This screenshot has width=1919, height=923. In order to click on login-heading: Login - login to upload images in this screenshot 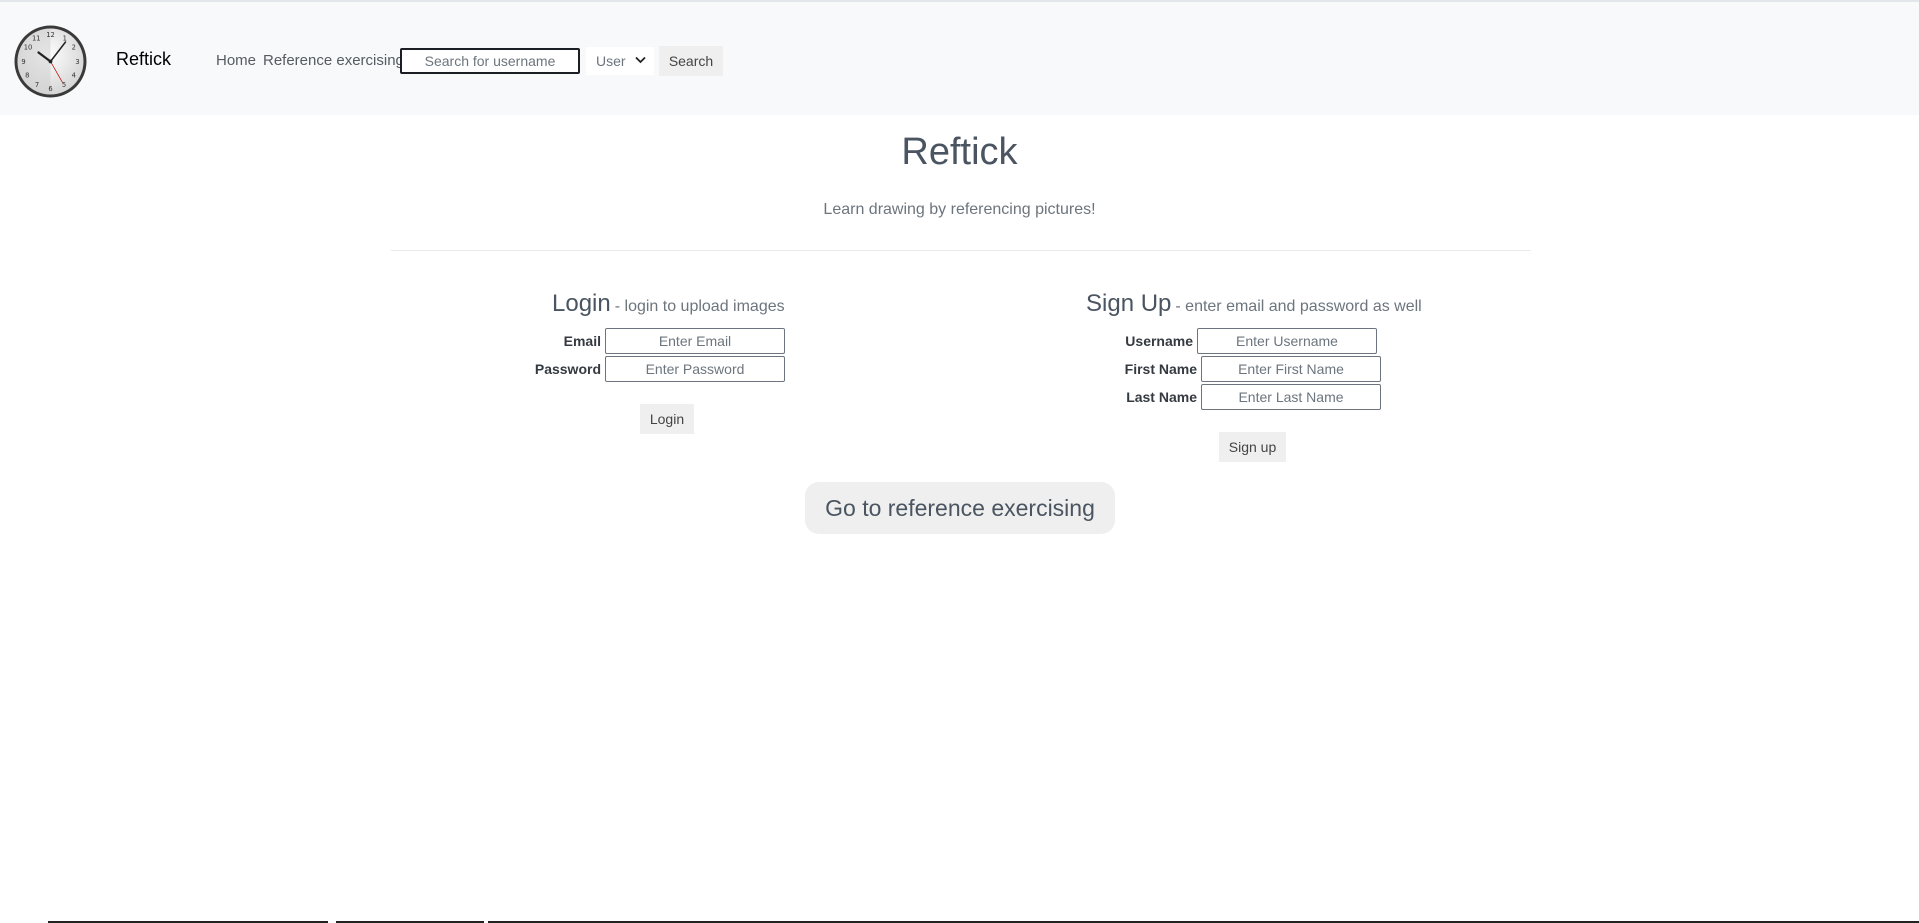, I will do `click(668, 304)`.